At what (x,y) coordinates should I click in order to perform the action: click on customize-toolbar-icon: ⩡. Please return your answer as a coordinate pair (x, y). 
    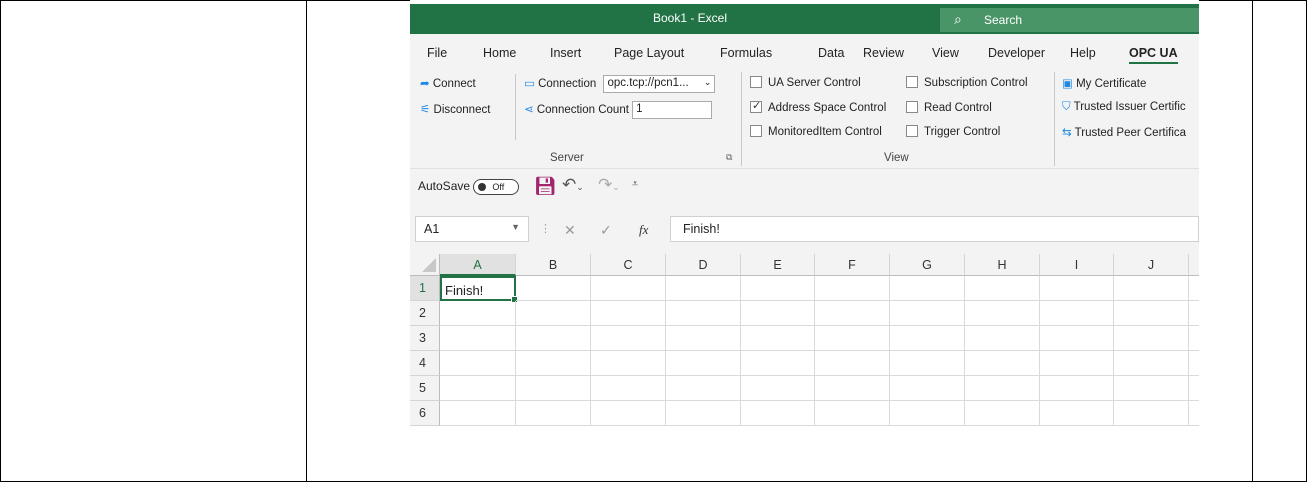
    Looking at the image, I should click on (635, 184).